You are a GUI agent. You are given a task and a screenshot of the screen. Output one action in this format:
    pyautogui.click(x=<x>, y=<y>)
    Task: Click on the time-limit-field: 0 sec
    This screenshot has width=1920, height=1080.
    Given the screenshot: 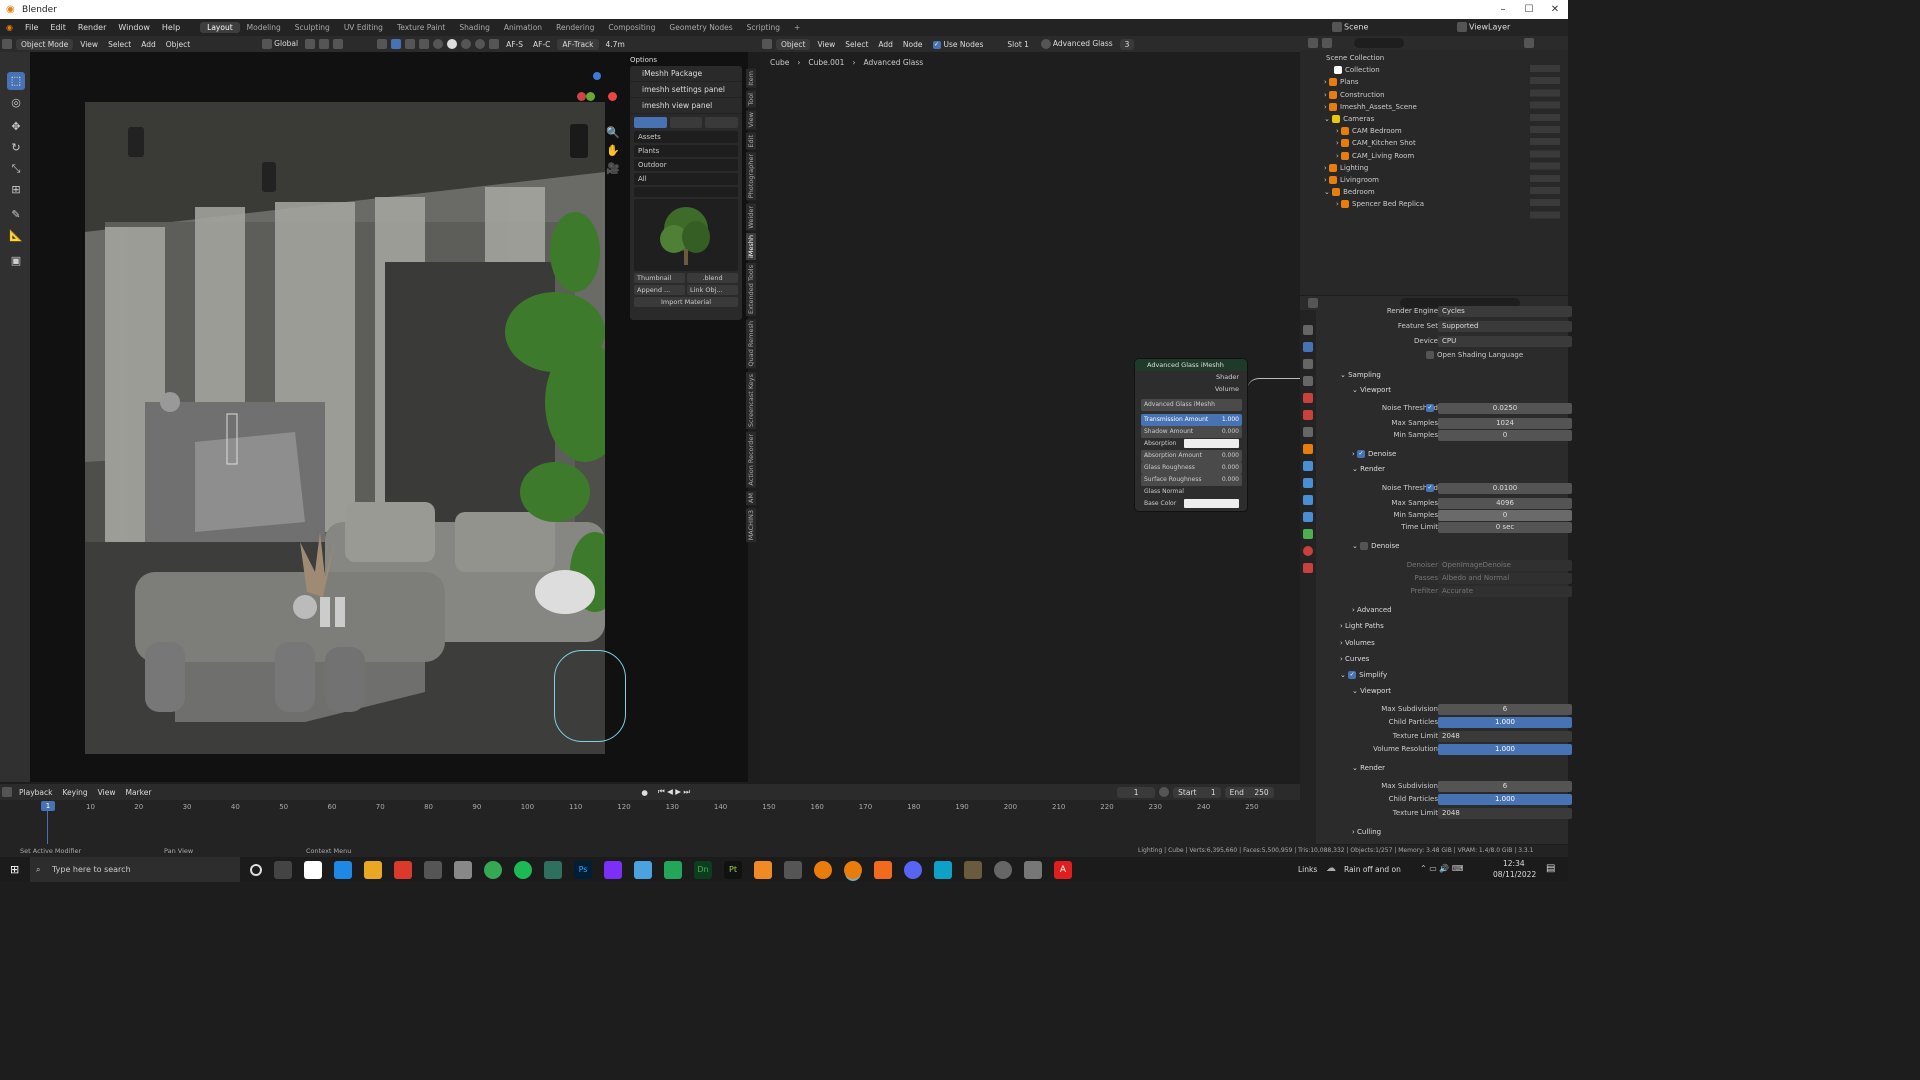 What is the action you would take?
    pyautogui.click(x=1505, y=527)
    